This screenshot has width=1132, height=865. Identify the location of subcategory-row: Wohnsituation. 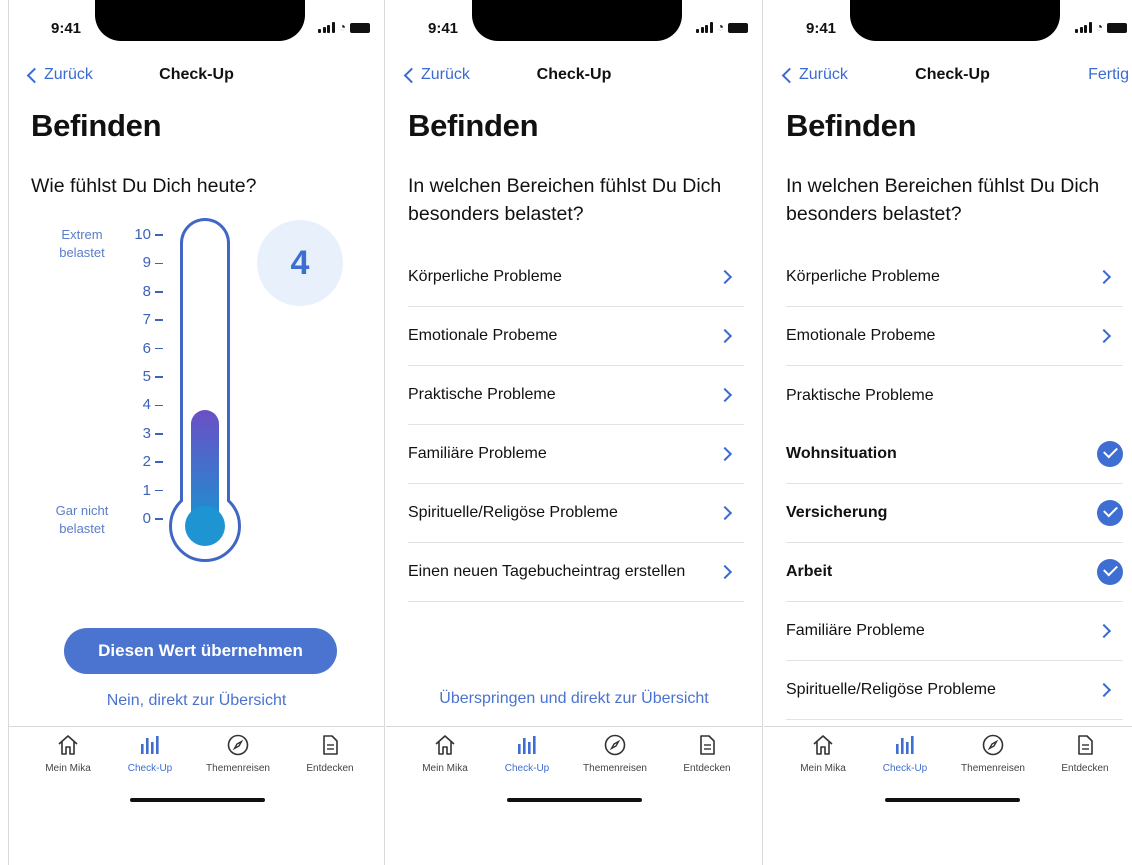
(954, 454).